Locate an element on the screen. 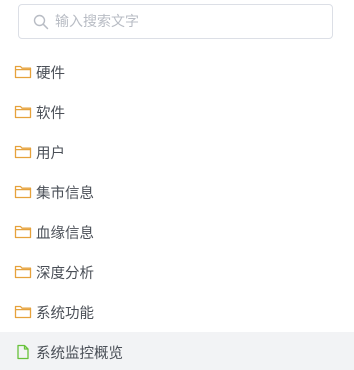 Image resolution: width=354 pixels, height=370 pixels. tree-item-system-functions: 系统功能 is located at coordinates (177, 312).